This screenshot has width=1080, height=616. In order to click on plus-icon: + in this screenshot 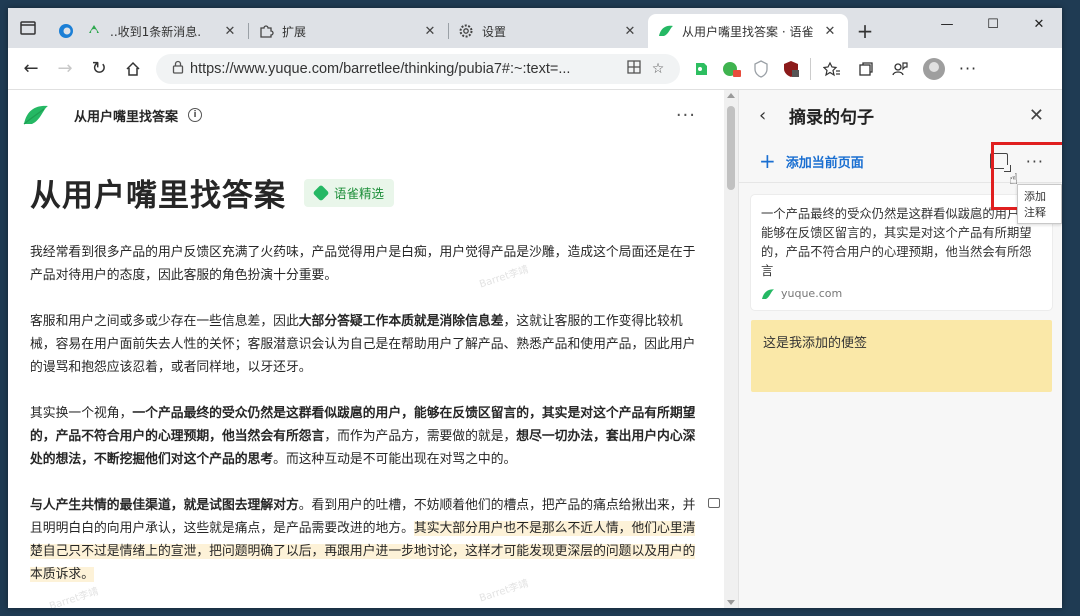, I will do `click(767, 161)`.